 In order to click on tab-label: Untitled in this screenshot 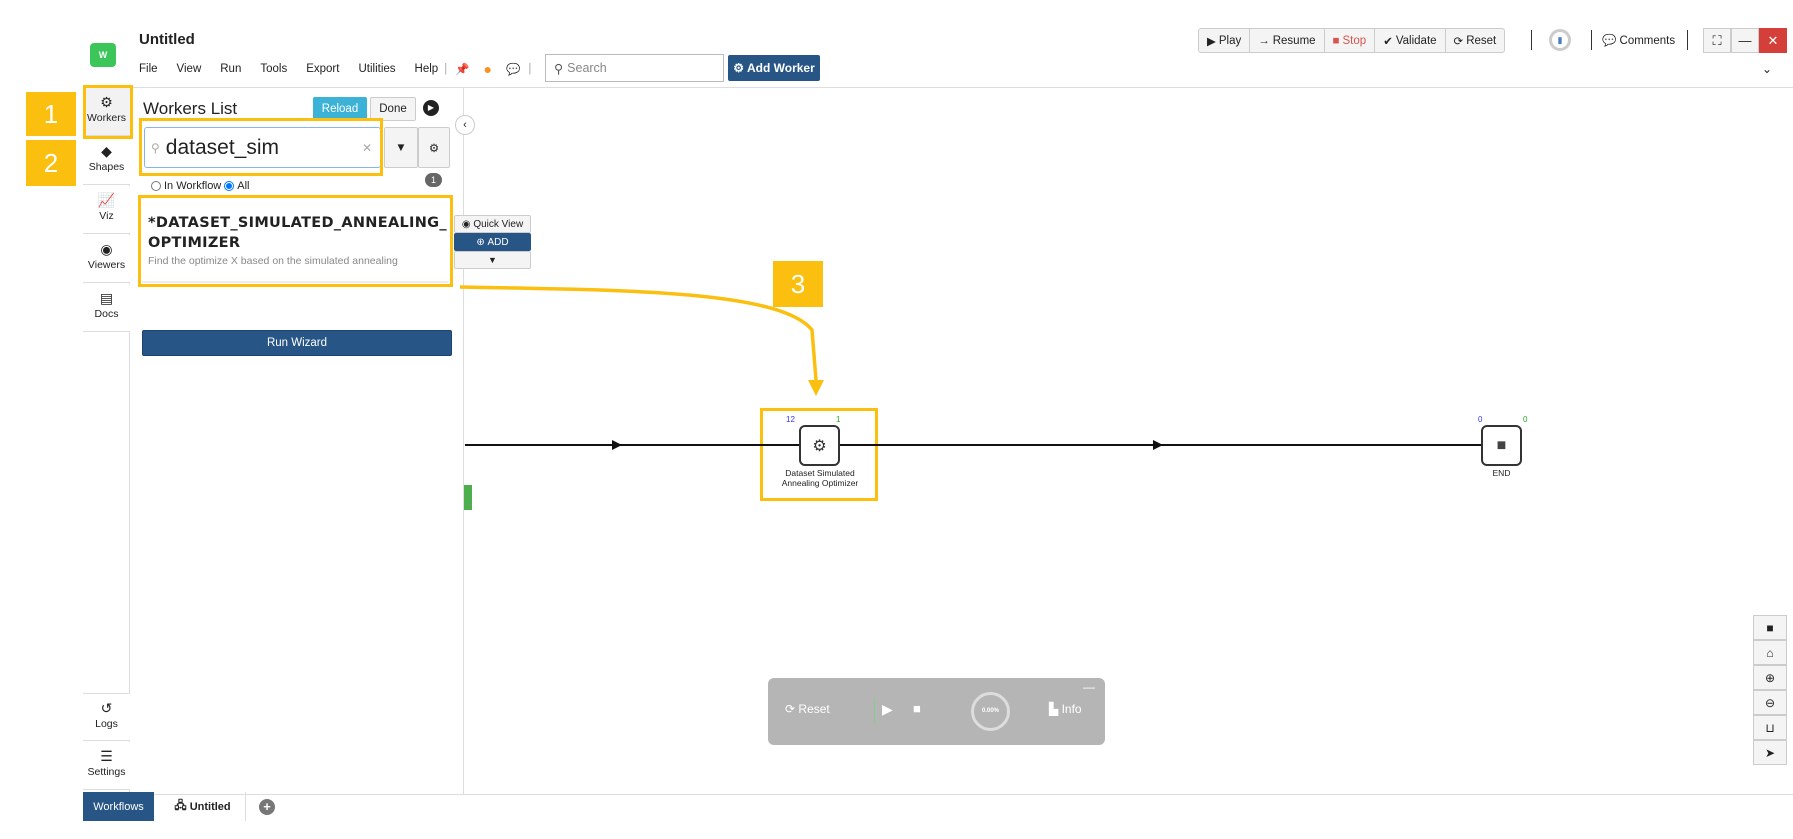, I will do `click(210, 806)`.